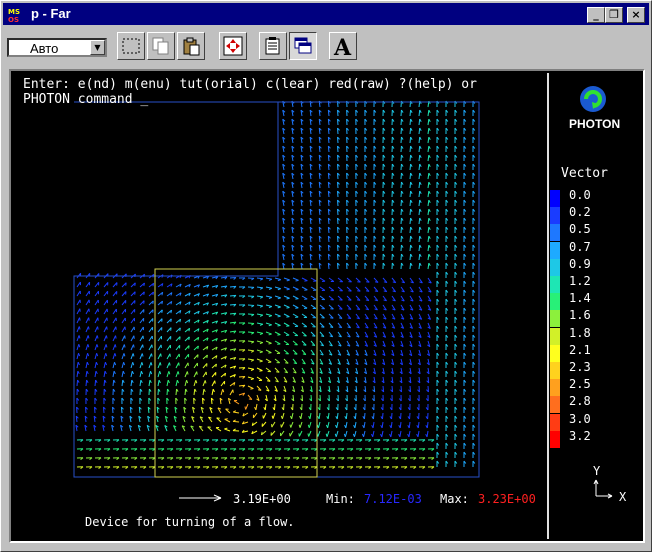 The height and width of the screenshot is (552, 652). What do you see at coordinates (233, 46) in the screenshot?
I see `fullscreen-button` at bounding box center [233, 46].